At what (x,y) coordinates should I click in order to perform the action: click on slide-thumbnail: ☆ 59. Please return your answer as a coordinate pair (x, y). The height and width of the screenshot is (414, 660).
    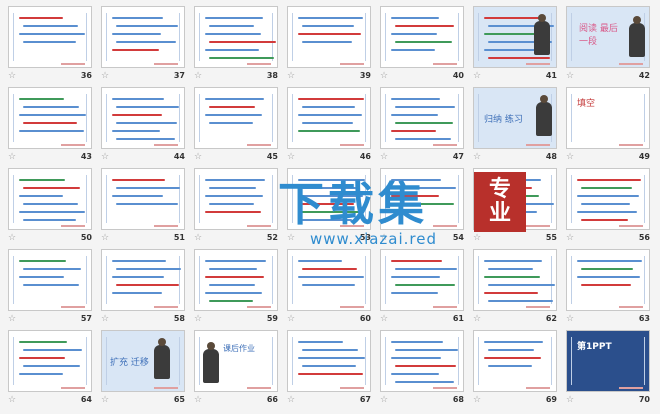
    Looking at the image, I should click on (236, 287).